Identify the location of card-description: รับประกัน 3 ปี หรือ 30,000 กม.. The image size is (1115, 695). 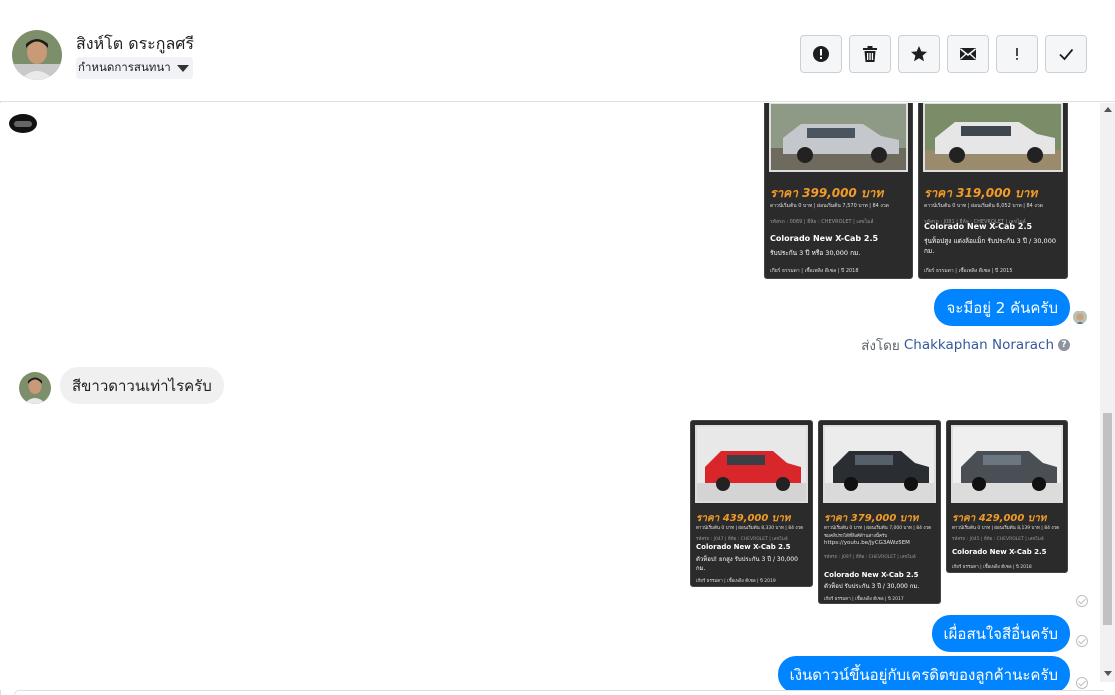
(815, 253).